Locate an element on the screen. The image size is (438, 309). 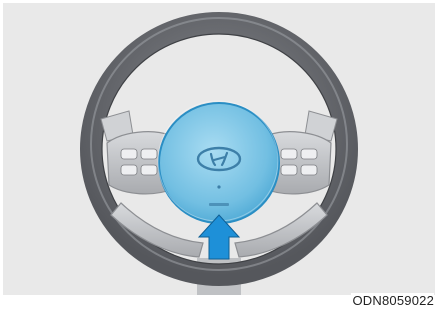
figure-code: ODN8059022 is located at coordinates (392, 301).